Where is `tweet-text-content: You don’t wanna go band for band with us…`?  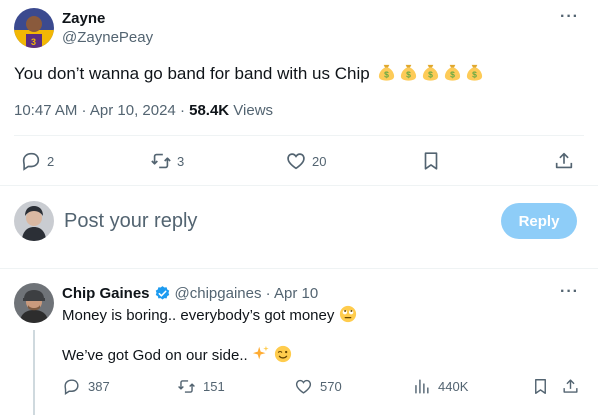
tweet-text-content: You don’t wanna go band for band with us… is located at coordinates (192, 73).